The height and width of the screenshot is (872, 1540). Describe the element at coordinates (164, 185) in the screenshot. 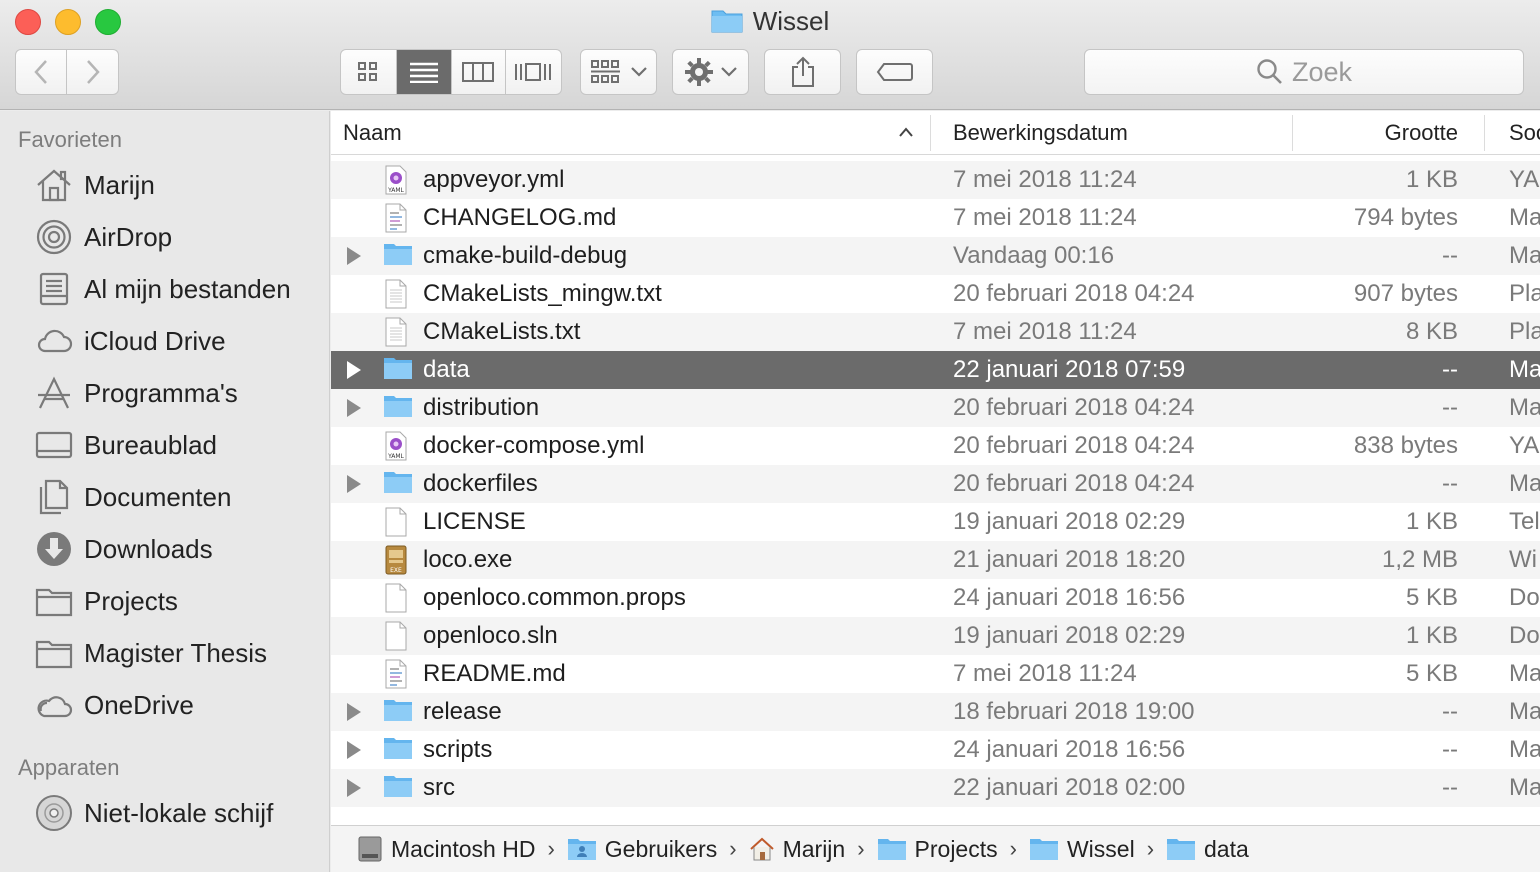

I see `sidebar-item-marijn: Marijn` at that location.